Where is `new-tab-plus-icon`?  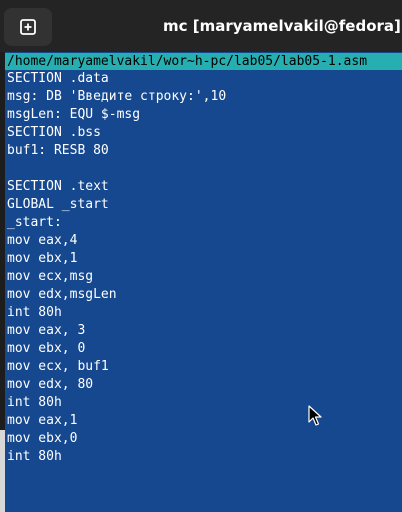 new-tab-plus-icon is located at coordinates (28, 27).